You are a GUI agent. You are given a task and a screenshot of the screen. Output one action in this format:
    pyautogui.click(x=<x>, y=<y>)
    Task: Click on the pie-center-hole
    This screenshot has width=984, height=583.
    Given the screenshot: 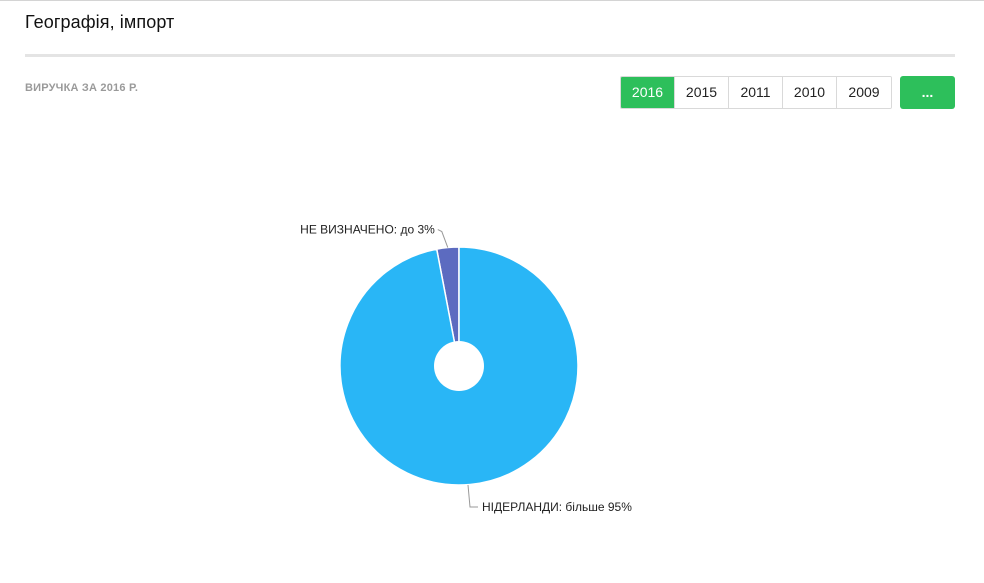 What is the action you would take?
    pyautogui.click(x=459, y=366)
    